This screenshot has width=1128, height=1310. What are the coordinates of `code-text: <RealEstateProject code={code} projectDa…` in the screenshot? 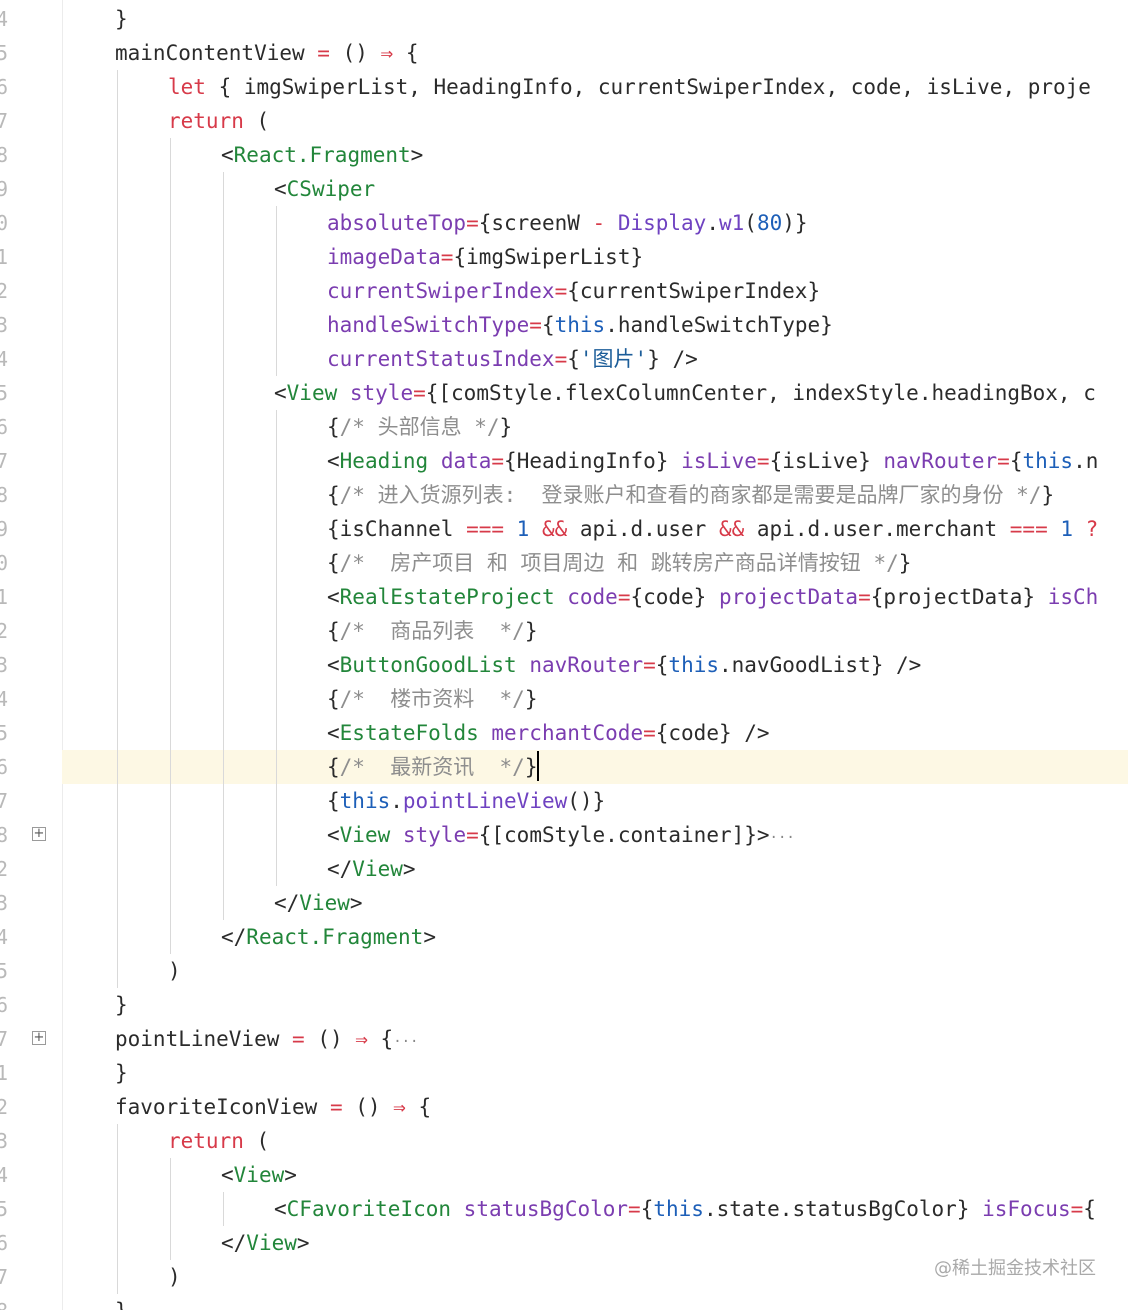 It's located at (712, 597).